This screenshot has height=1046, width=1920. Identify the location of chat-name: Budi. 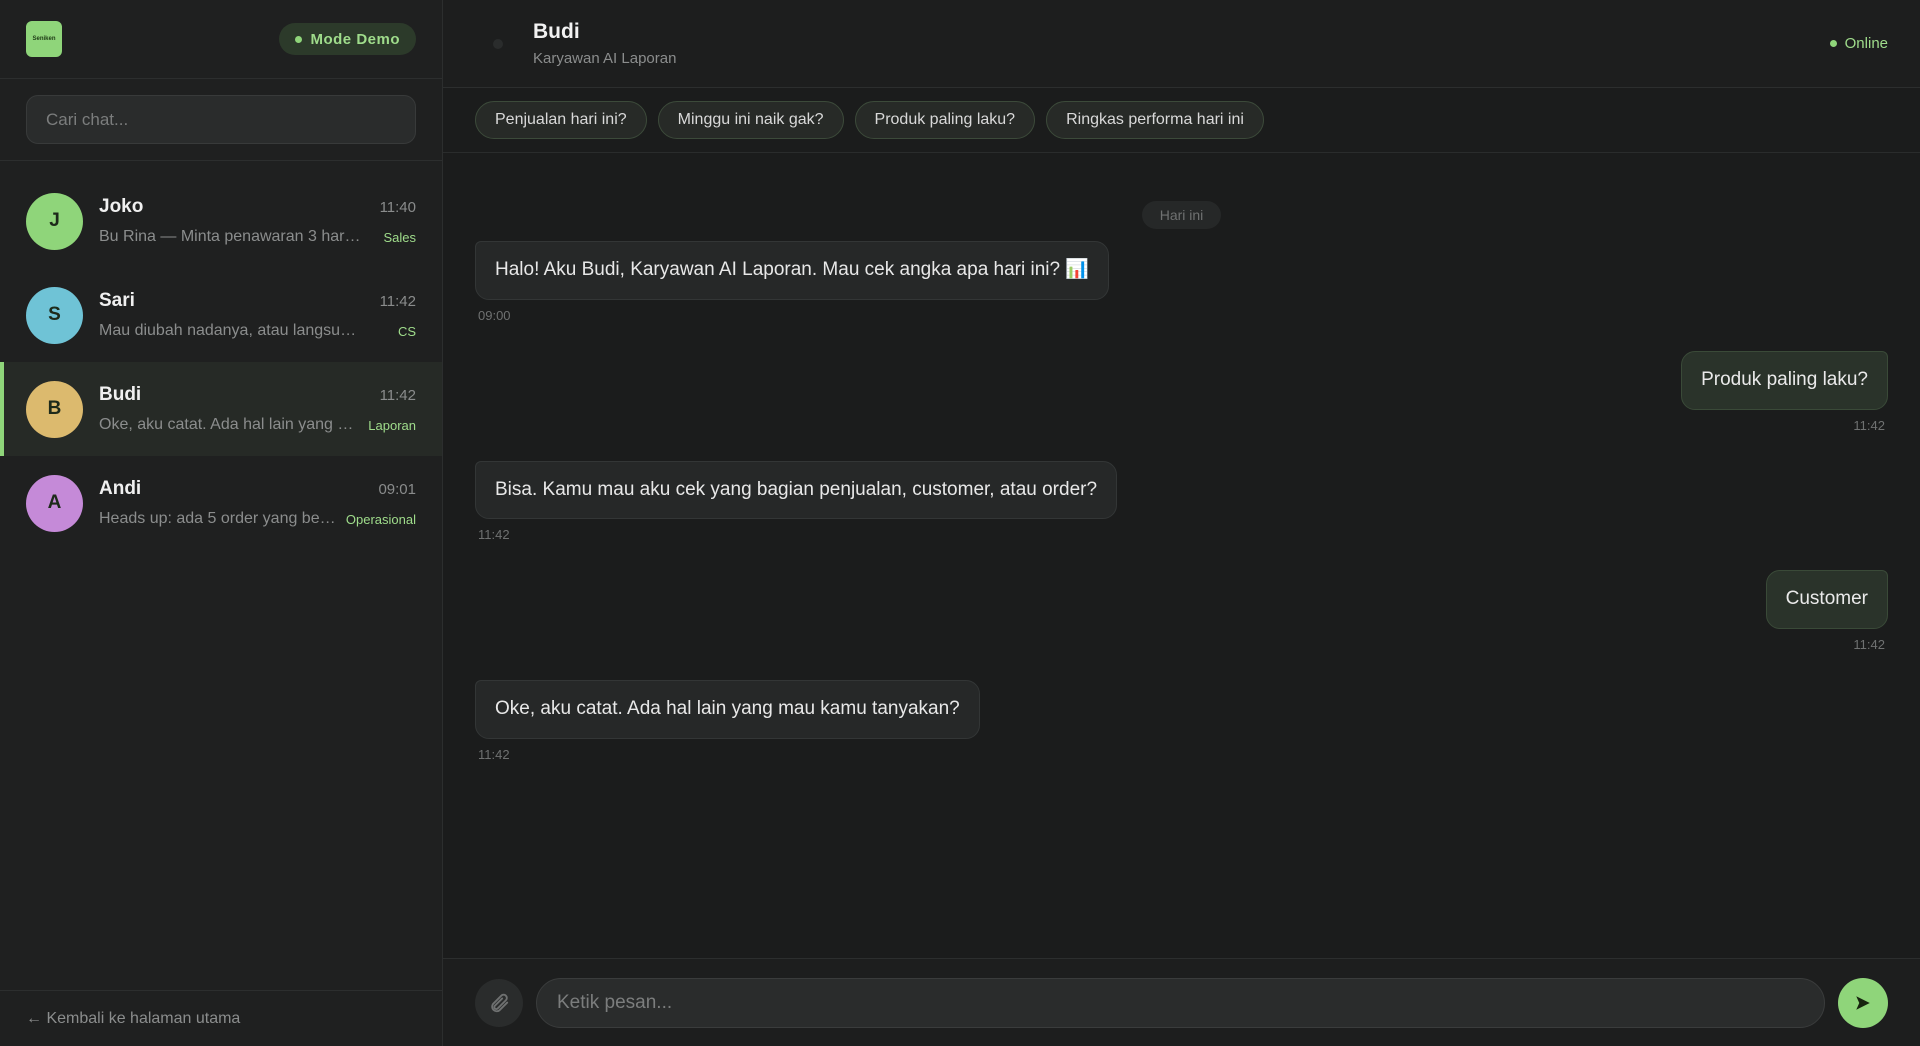
(120, 394).